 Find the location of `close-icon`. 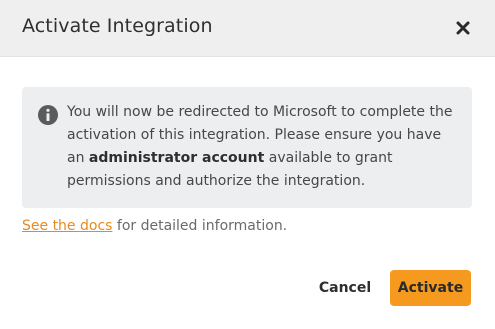

close-icon is located at coordinates (463, 28).